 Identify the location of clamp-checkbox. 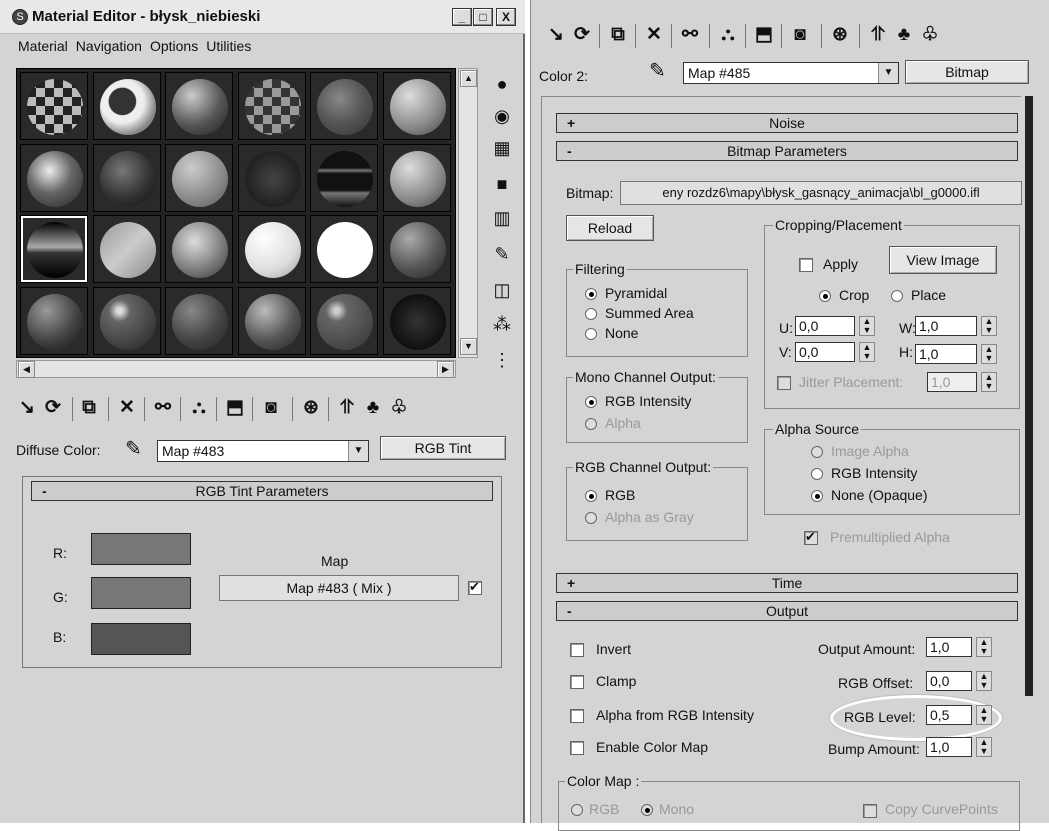
(577, 682).